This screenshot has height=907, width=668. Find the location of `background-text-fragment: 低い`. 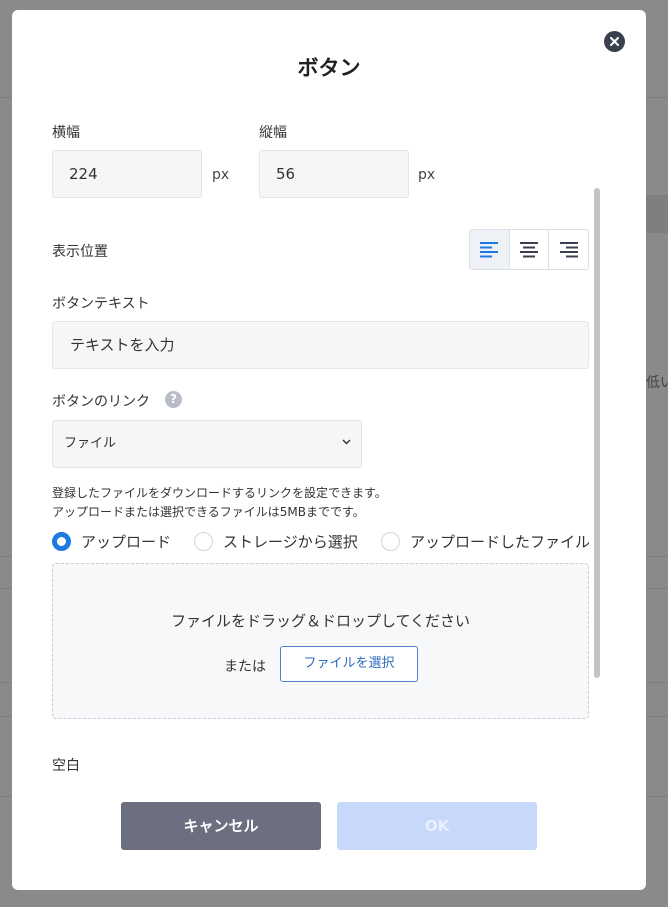

background-text-fragment: 低い is located at coordinates (657, 383).